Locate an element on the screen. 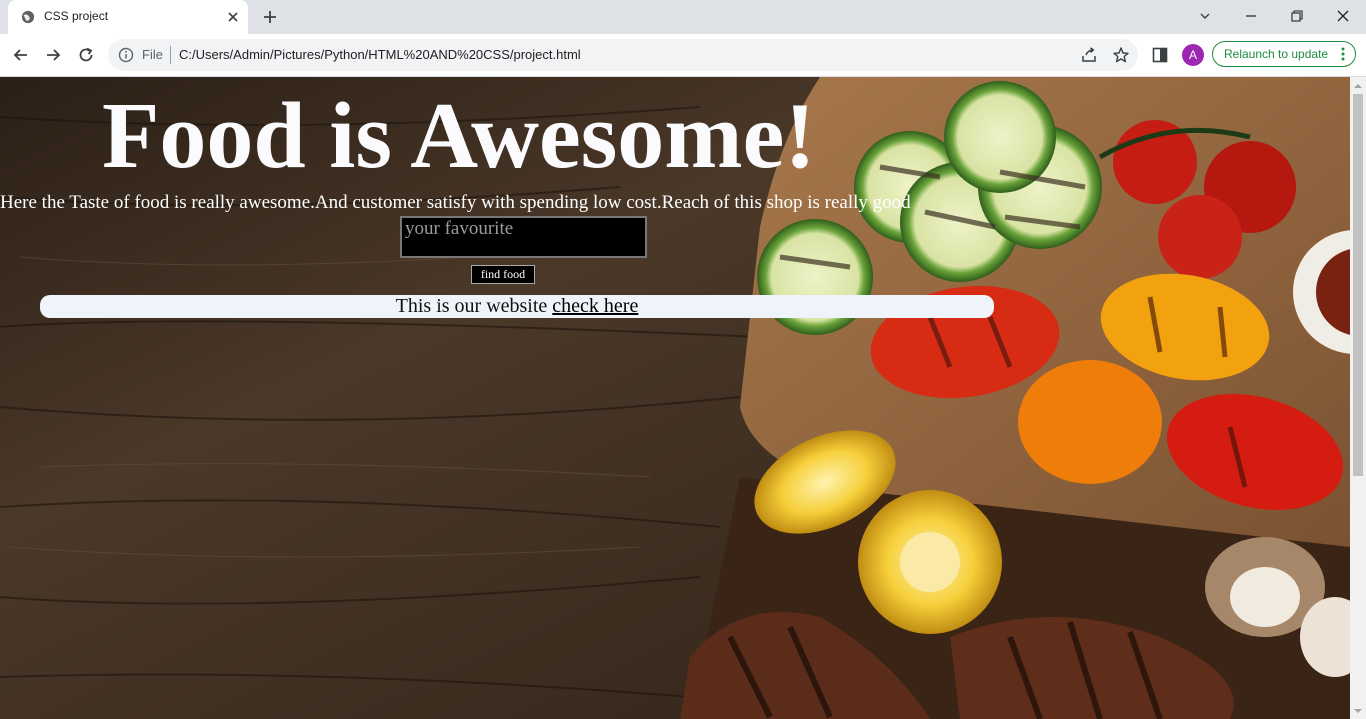 Image resolution: width=1366 pixels, height=719 pixels. site-info-icon is located at coordinates (126, 55).